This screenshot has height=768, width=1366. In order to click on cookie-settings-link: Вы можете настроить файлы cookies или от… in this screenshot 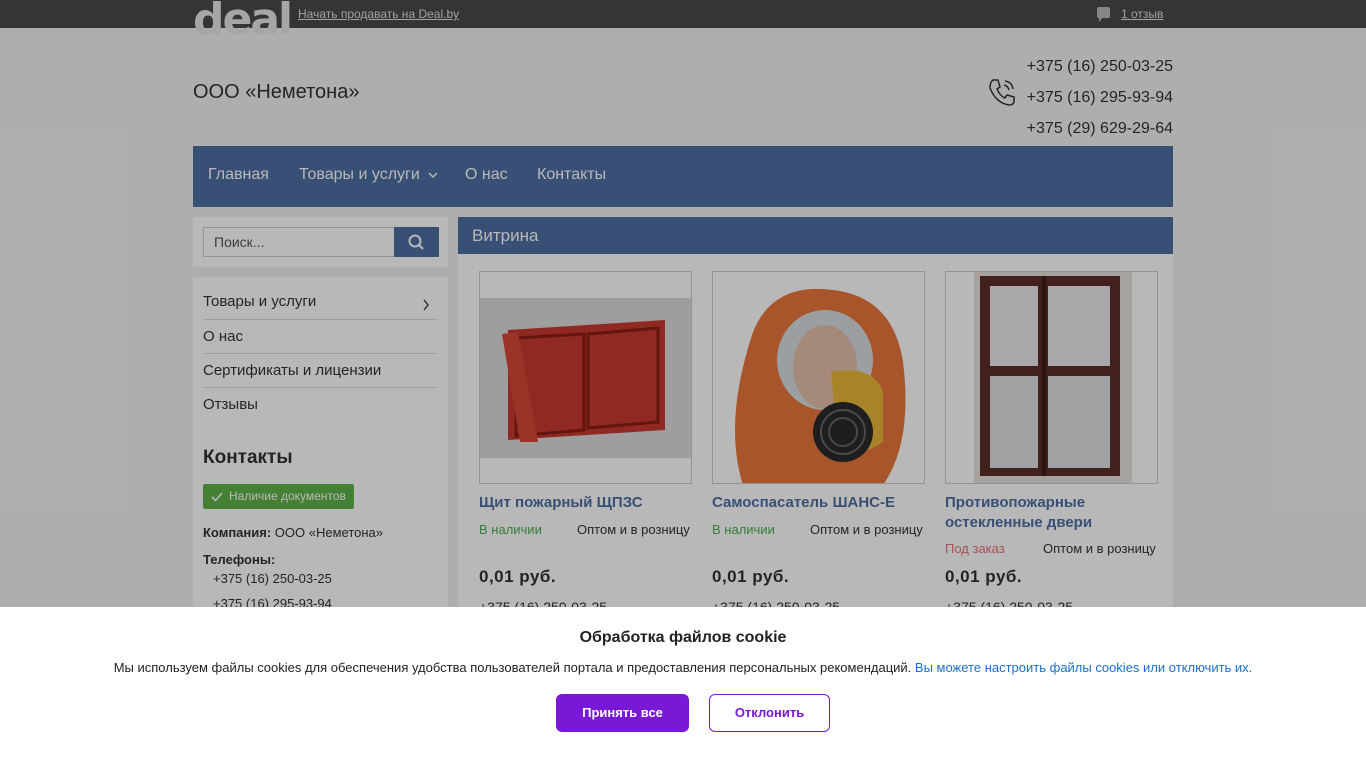, I will do `click(1083, 667)`.